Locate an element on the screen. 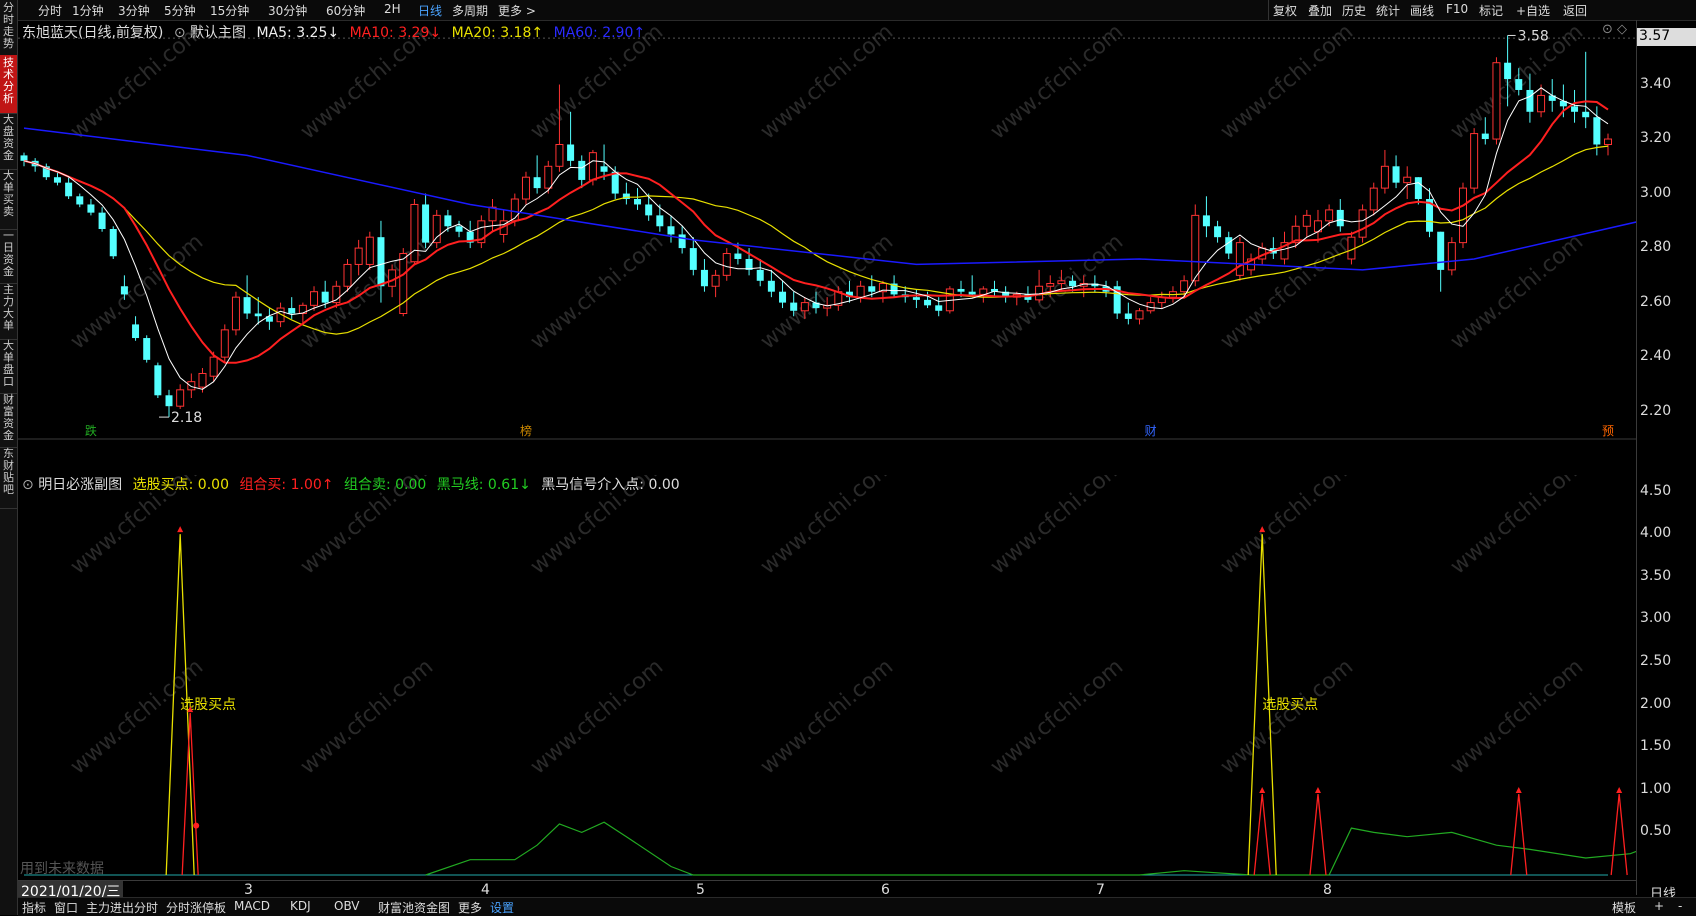 The height and width of the screenshot is (916, 1696). top-right-3: 统计 is located at coordinates (1388, 10).